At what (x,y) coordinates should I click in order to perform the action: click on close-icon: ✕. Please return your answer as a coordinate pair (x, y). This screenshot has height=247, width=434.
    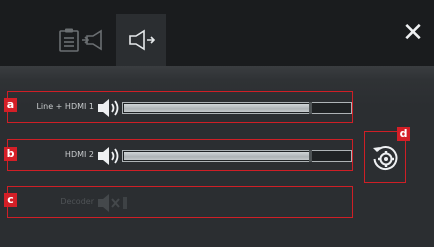
    Looking at the image, I should click on (413, 33).